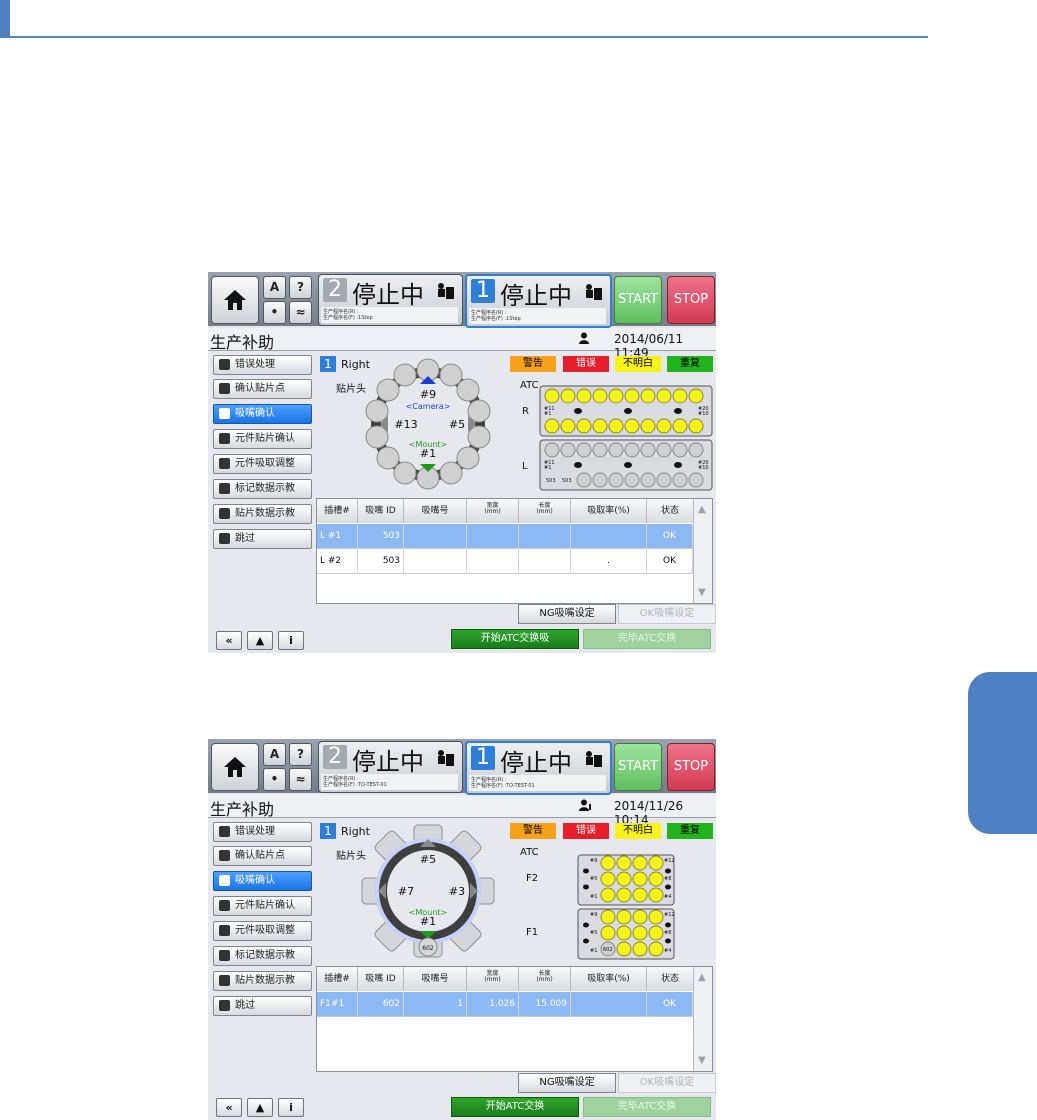  I want to click on legend-error: 错误, so click(586, 364).